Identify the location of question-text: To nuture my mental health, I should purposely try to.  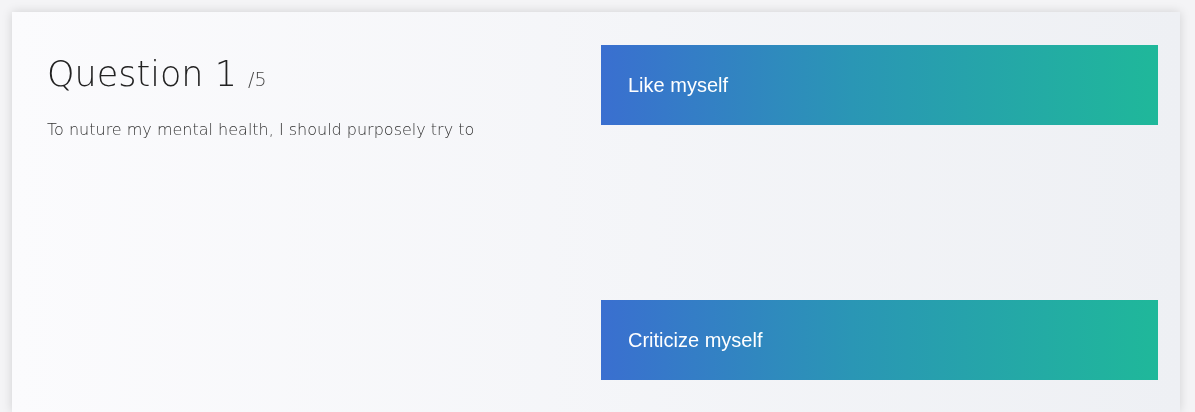
(261, 130).